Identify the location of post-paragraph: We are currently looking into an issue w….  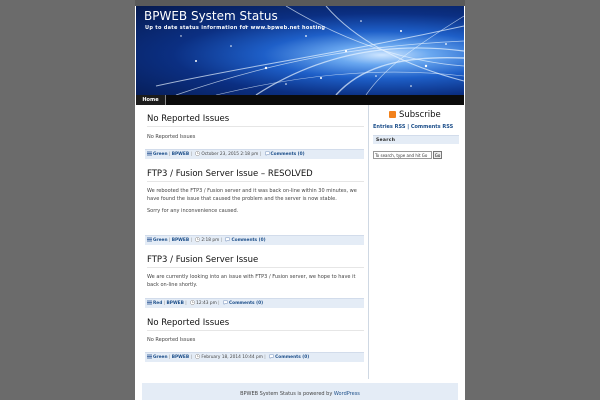
(251, 281).